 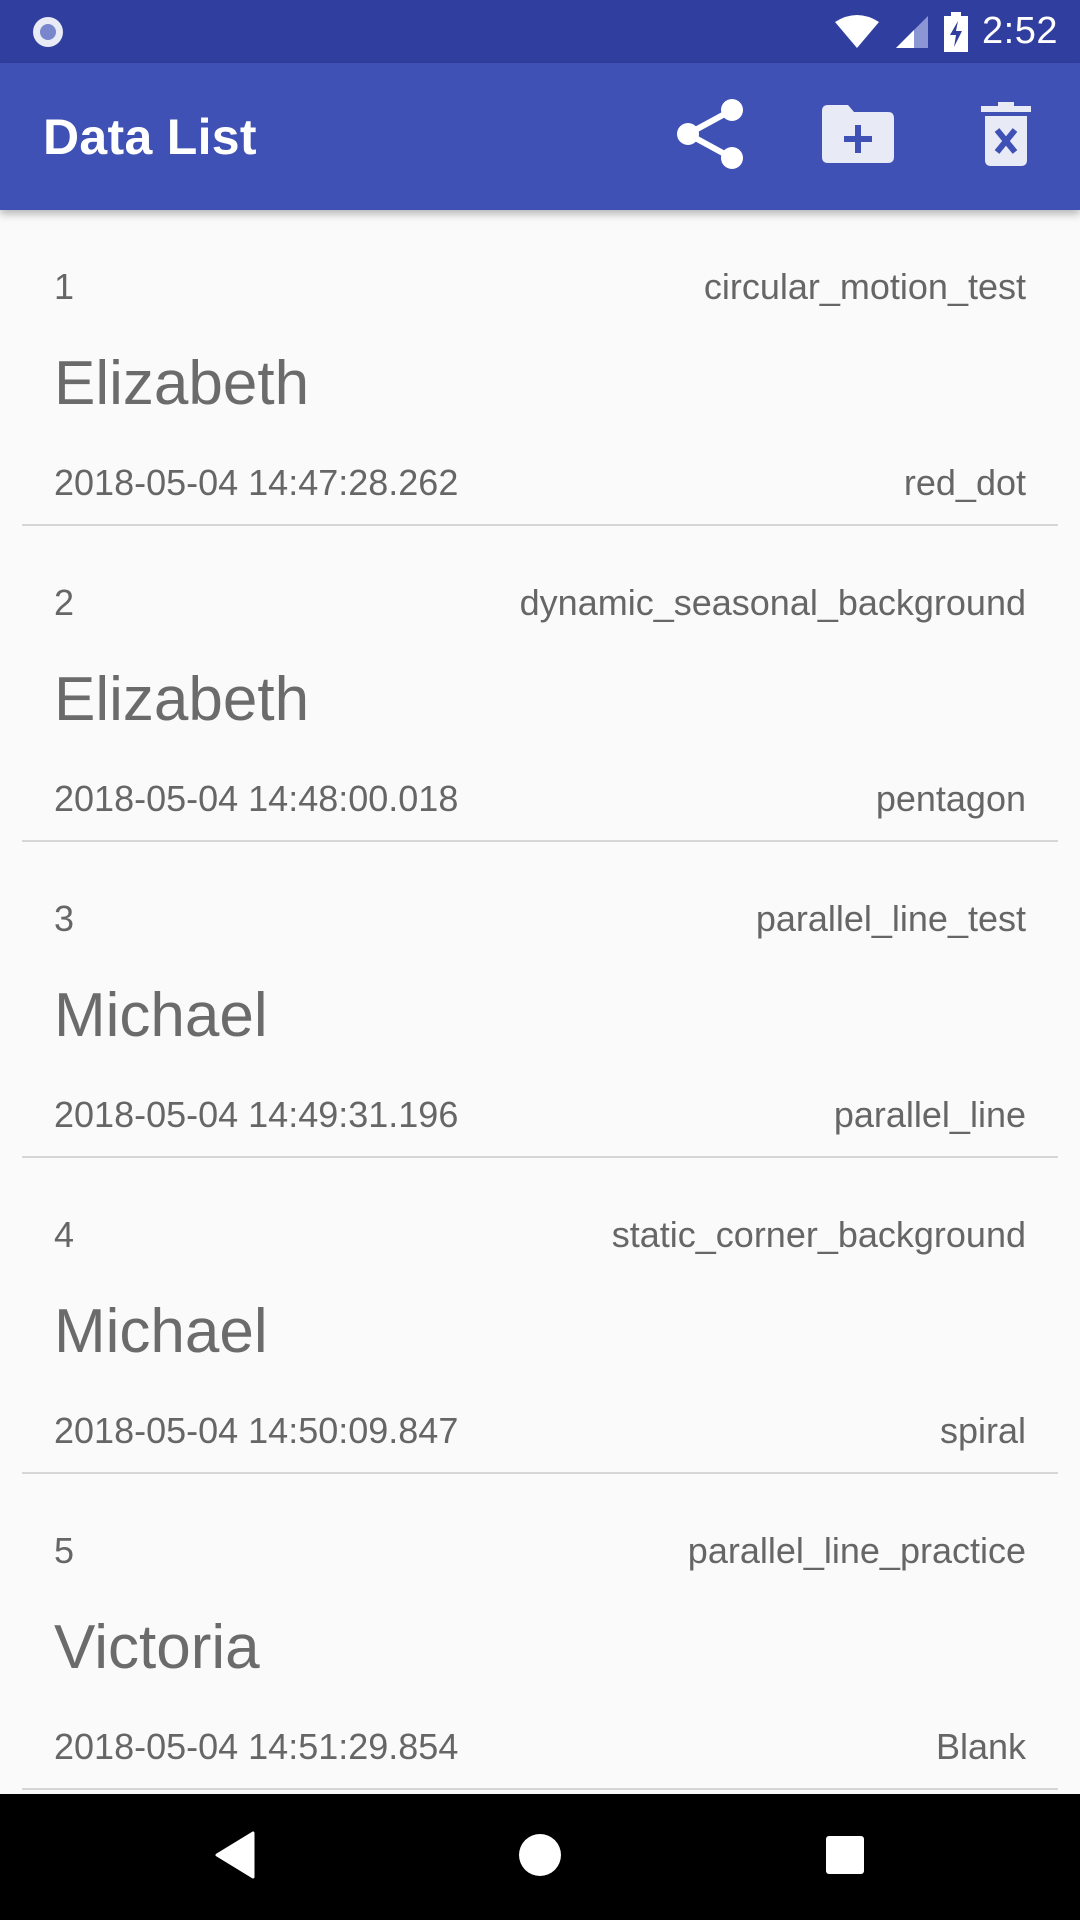 I want to click on item-shape: parallel_line, so click(x=929, y=1114).